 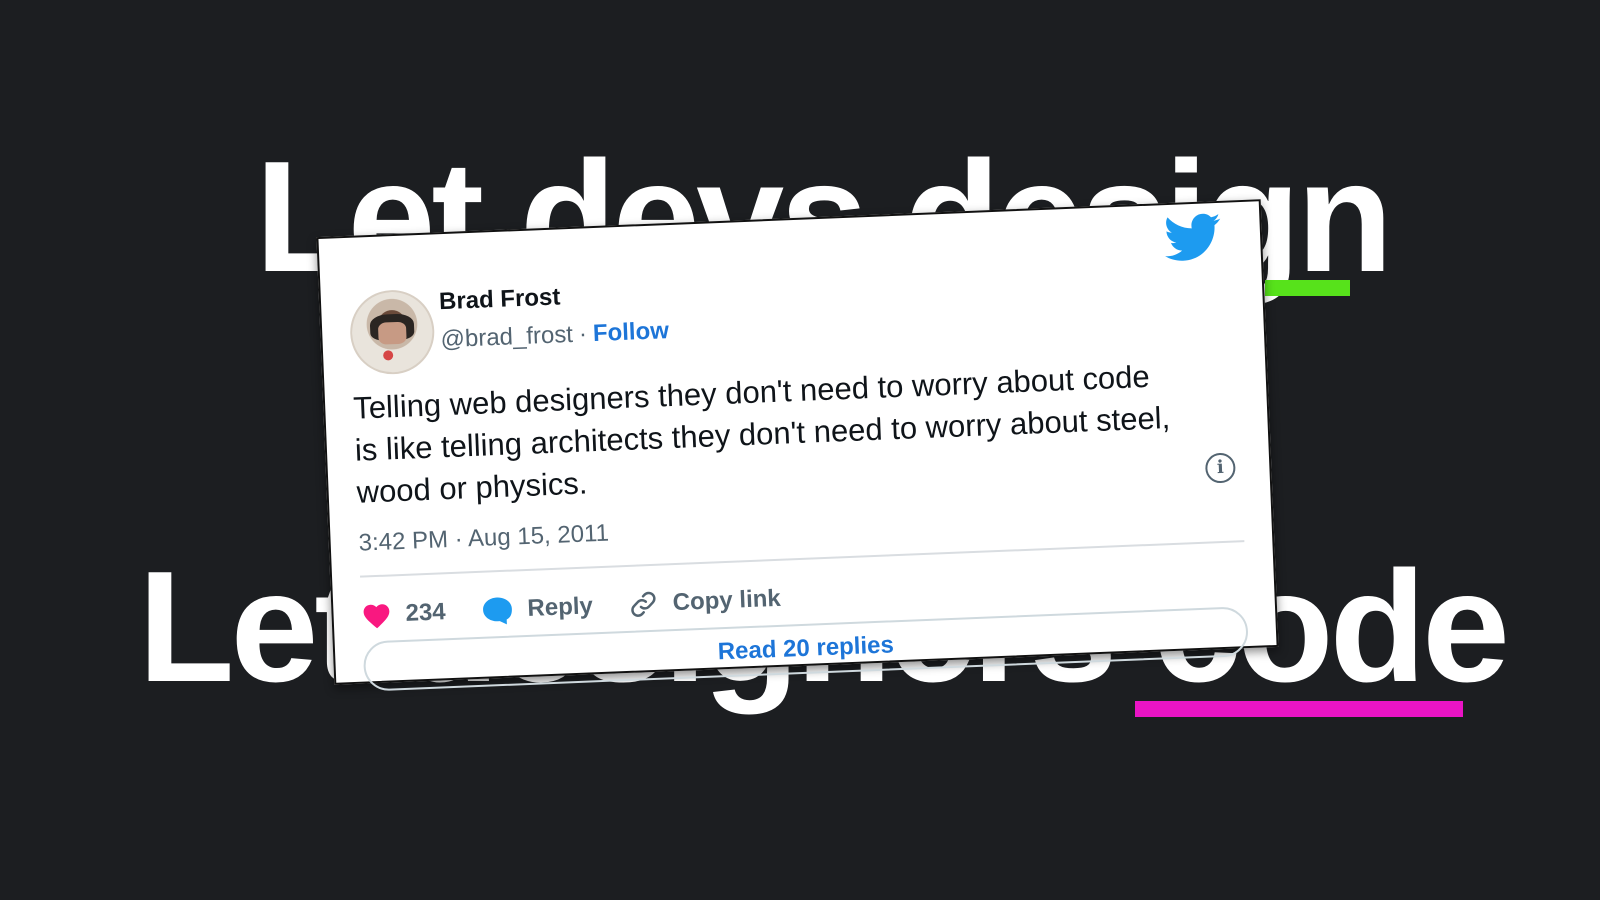 I want to click on copy-link-button: Copy link, so click(x=704, y=602).